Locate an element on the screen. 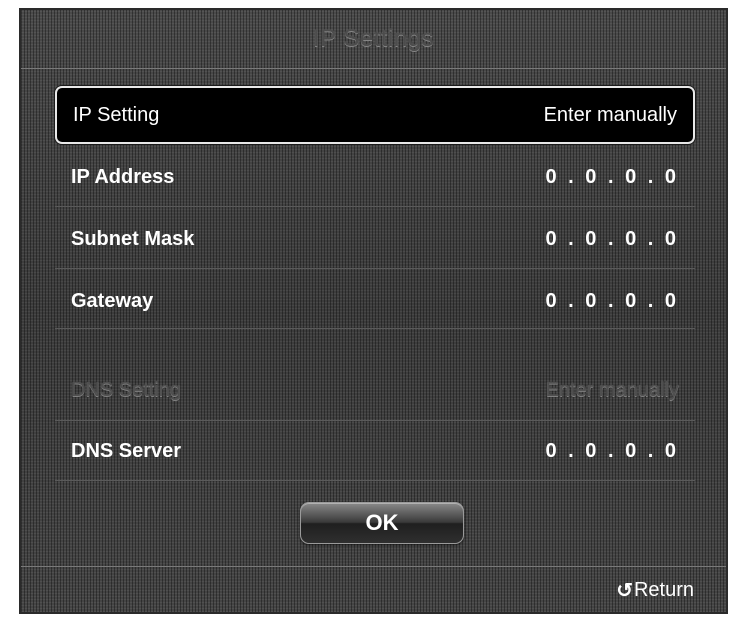  dns-server-label: DNS Server is located at coordinates (126, 450).